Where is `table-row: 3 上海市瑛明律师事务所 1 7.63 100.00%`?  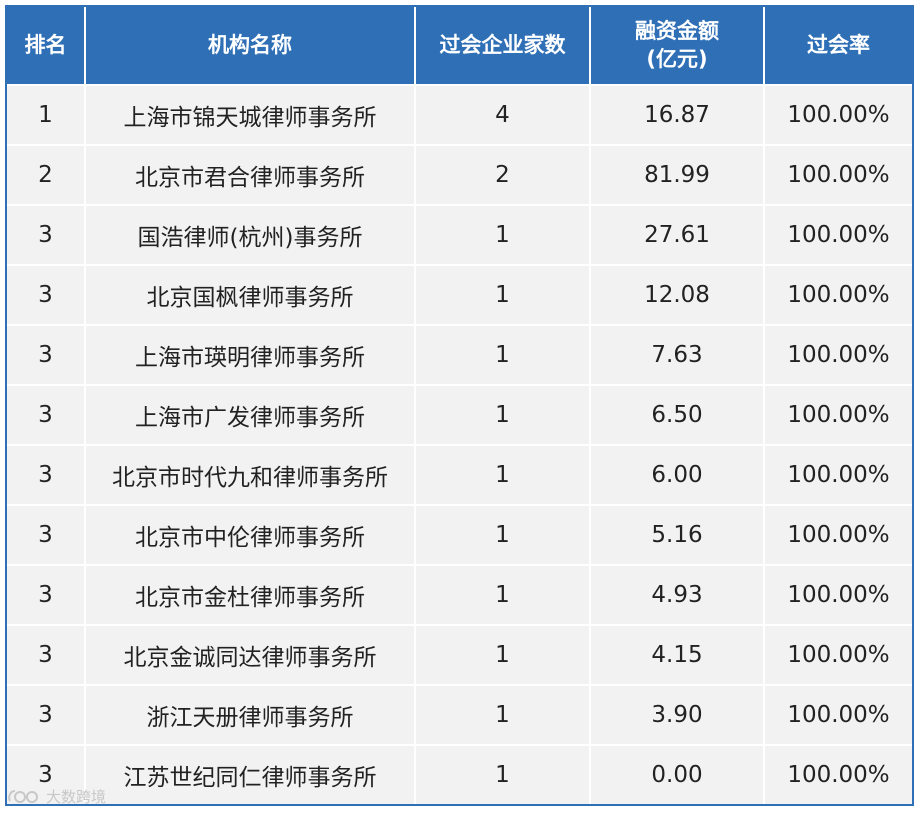
table-row: 3 上海市瑛明律师事务所 1 7.63 100.00% is located at coordinates (459, 354).